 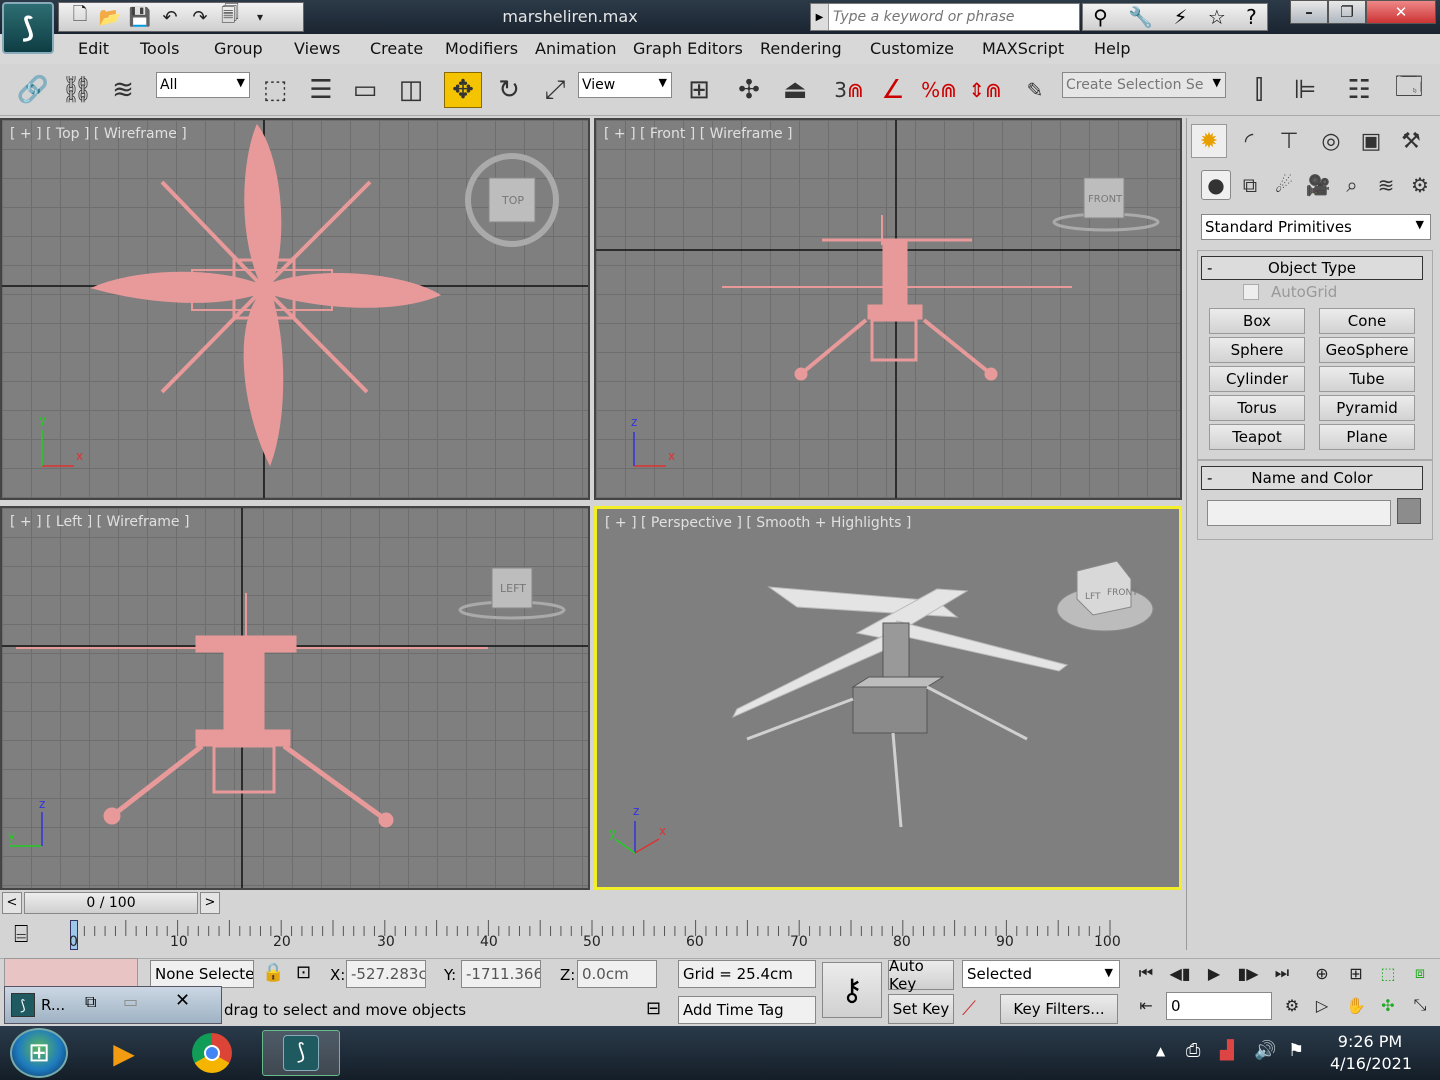 I want to click on motion-tab-icon: ◎, so click(x=1331, y=141).